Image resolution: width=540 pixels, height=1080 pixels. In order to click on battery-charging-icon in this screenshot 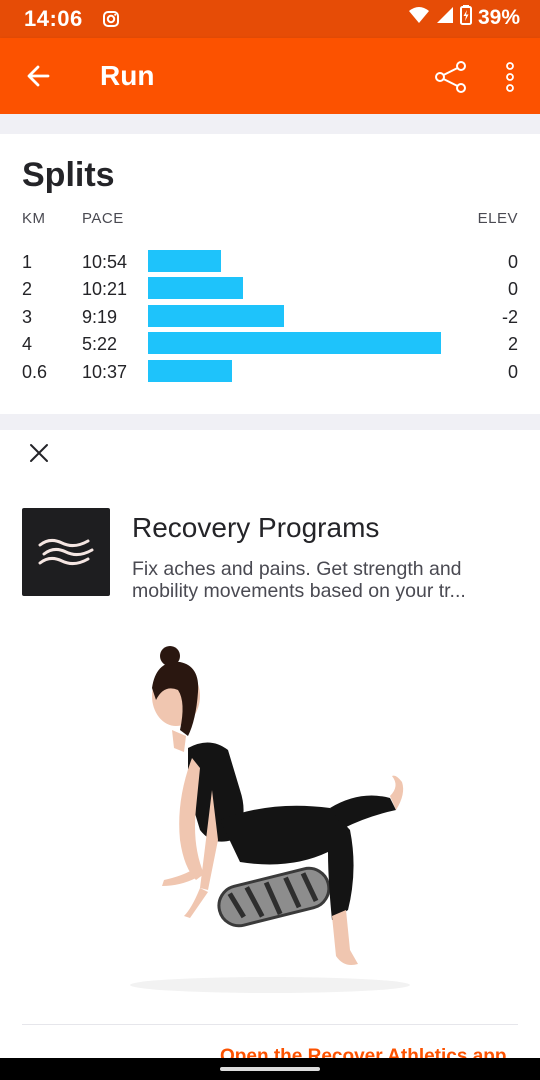, I will do `click(465, 17)`.